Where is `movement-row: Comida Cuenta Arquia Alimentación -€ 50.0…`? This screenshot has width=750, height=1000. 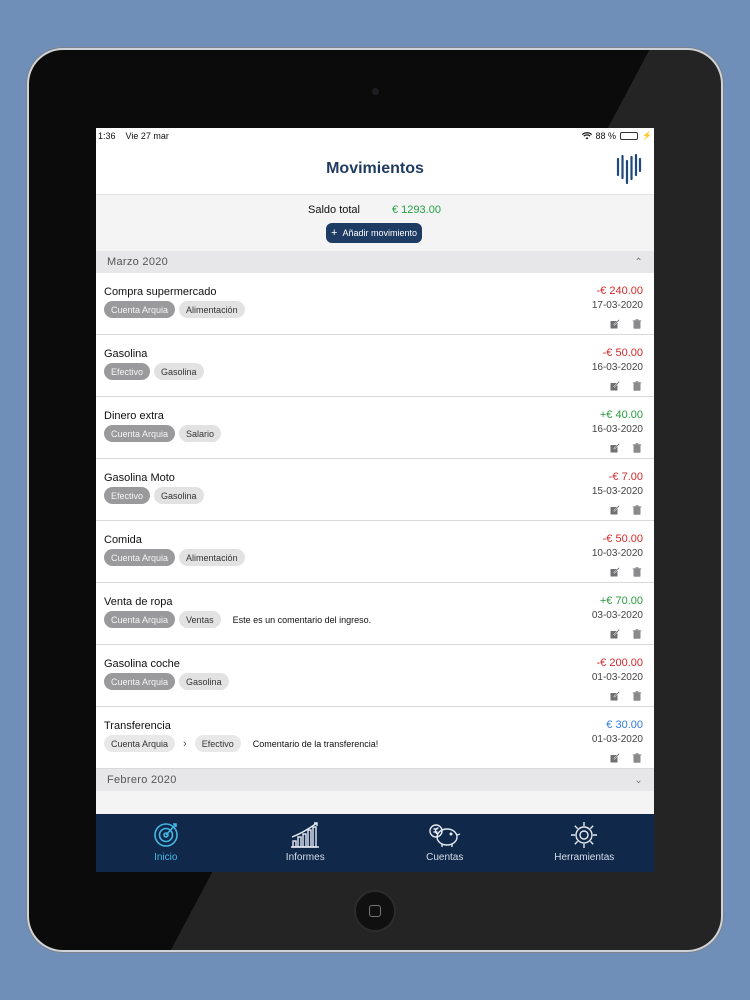
movement-row: Comida Cuenta Arquia Alimentación -€ 50.0… is located at coordinates (375, 552).